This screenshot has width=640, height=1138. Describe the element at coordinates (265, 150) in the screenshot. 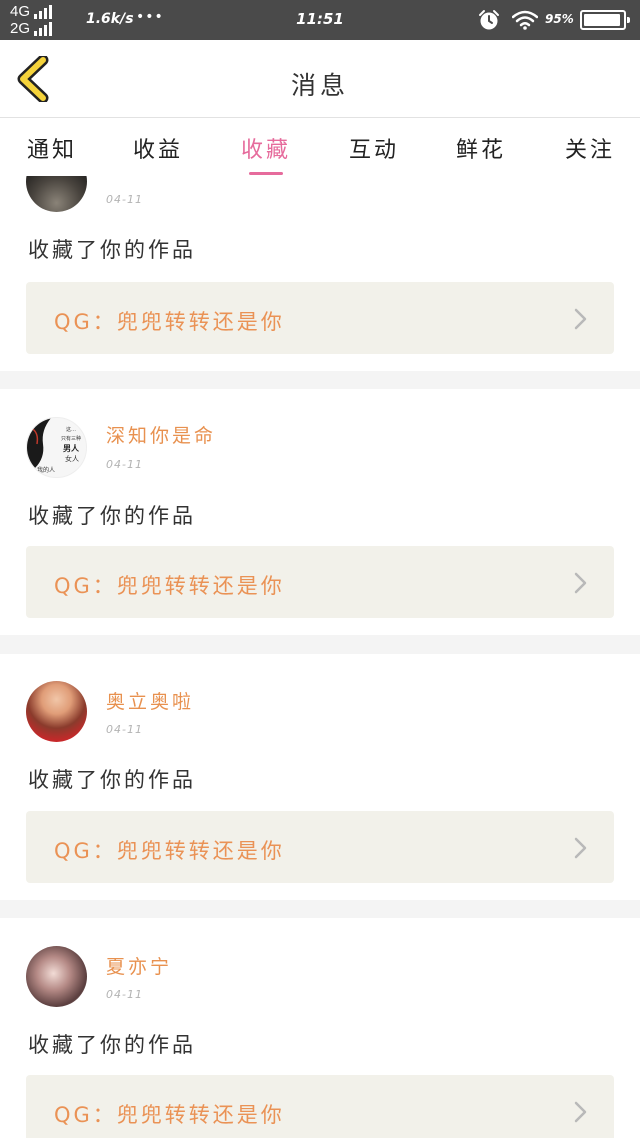

I see `tab-label: 收藏` at that location.